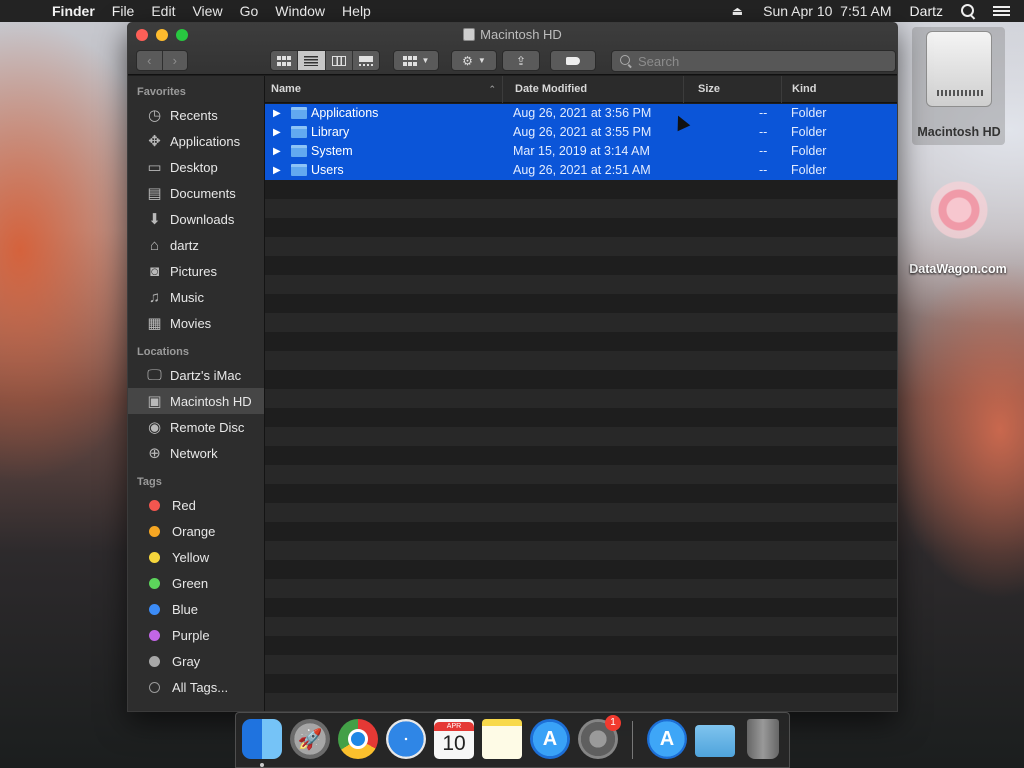 The image size is (1024, 768). What do you see at coordinates (196, 401) in the screenshot?
I see `sidebar-item-macintosh-hd: ▣ Macintosh HD` at bounding box center [196, 401].